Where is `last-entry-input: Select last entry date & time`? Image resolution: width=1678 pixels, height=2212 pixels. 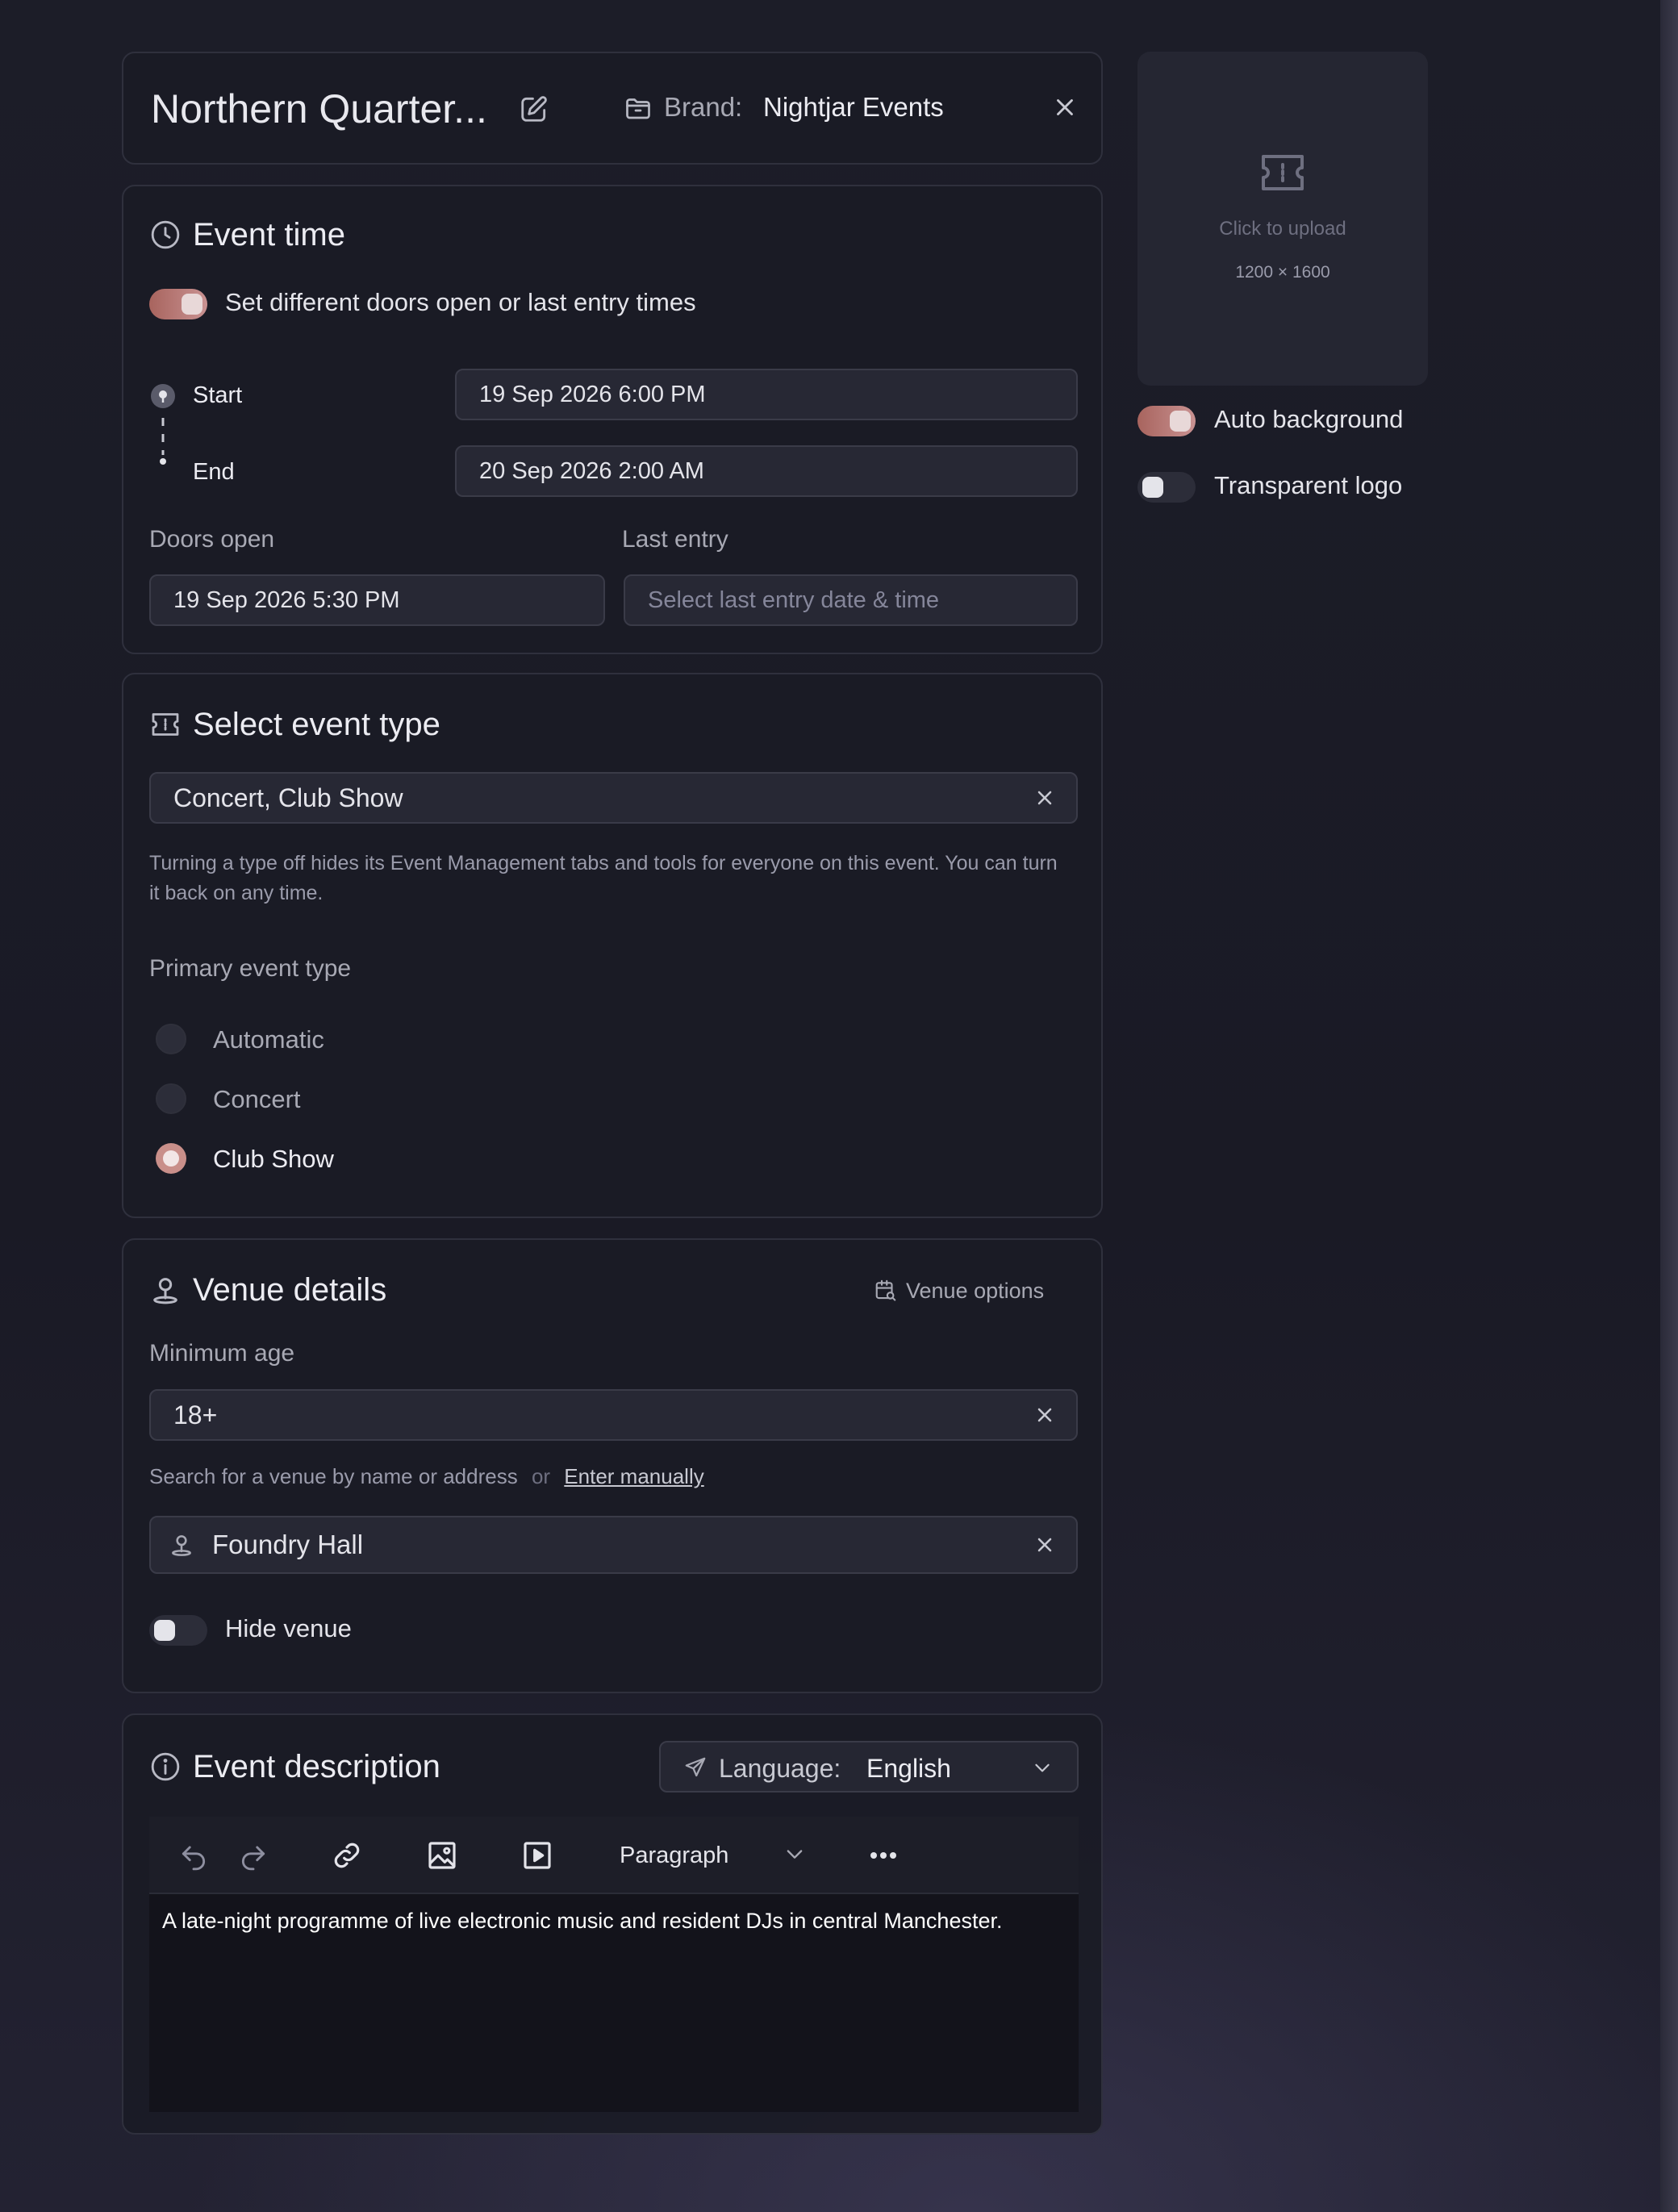 last-entry-input: Select last entry date & time is located at coordinates (851, 600).